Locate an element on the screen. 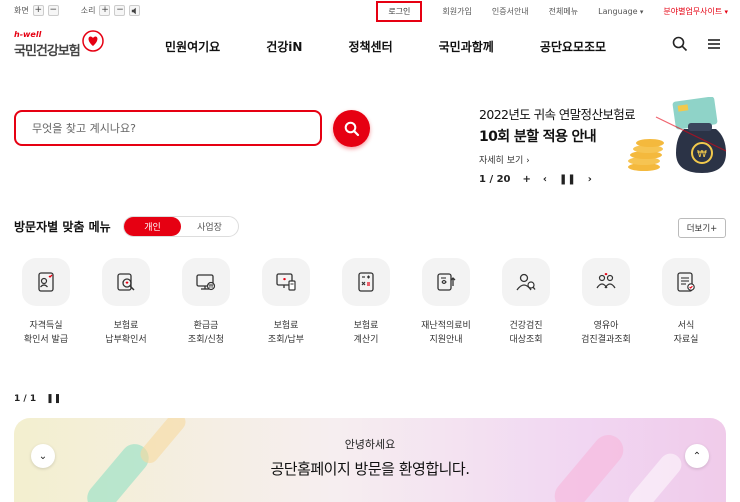 Image resolution: width=740 pixels, height=502 pixels. menu-item-payment-certificate: 보험료 납부확인서 is located at coordinates (126, 302).